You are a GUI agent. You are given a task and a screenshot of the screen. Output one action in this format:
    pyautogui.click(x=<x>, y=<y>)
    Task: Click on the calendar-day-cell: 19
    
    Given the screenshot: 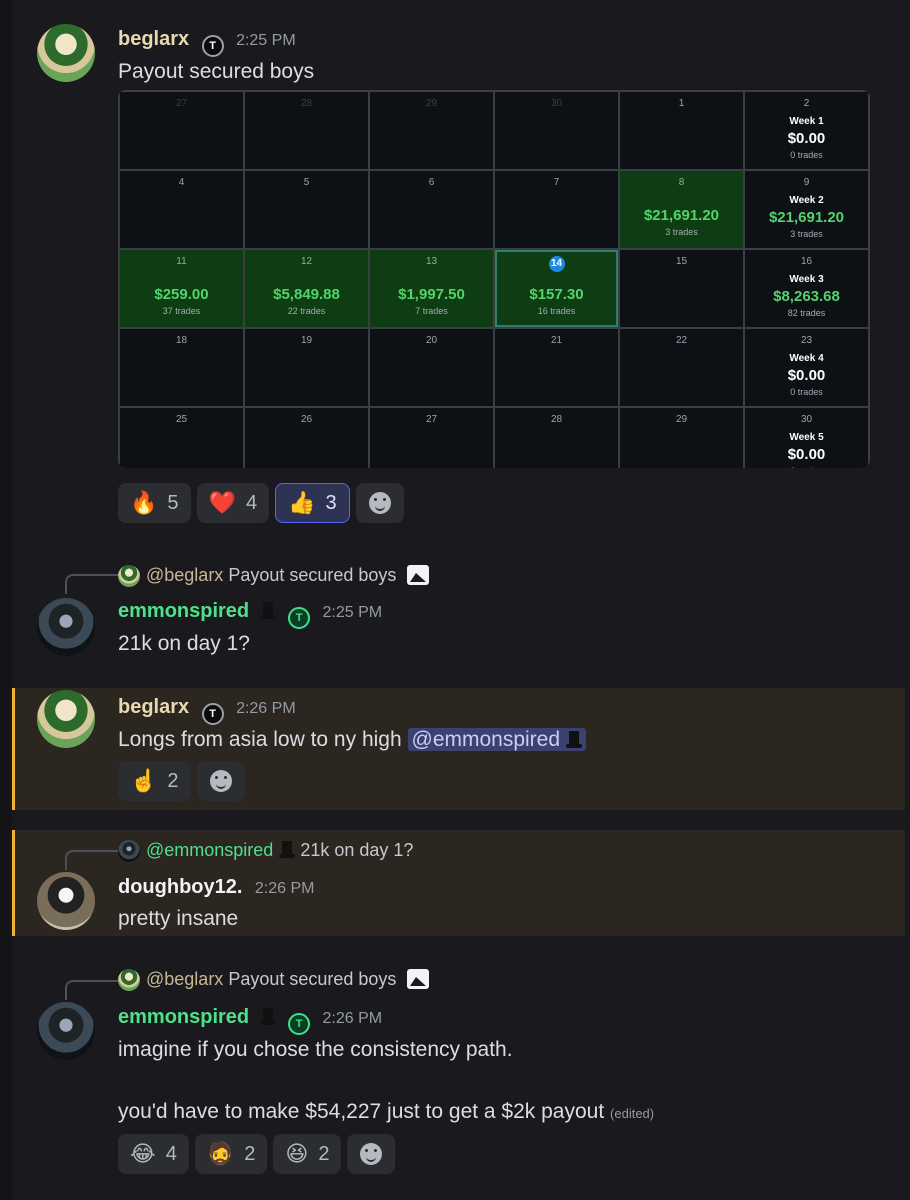 What is the action you would take?
    pyautogui.click(x=306, y=367)
    